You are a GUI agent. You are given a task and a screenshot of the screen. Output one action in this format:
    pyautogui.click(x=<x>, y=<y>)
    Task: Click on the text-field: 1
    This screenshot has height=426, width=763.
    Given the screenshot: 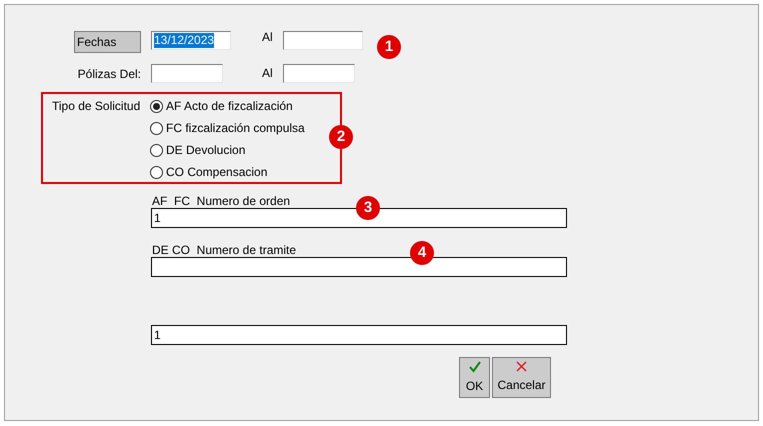 What is the action you would take?
    pyautogui.click(x=359, y=335)
    